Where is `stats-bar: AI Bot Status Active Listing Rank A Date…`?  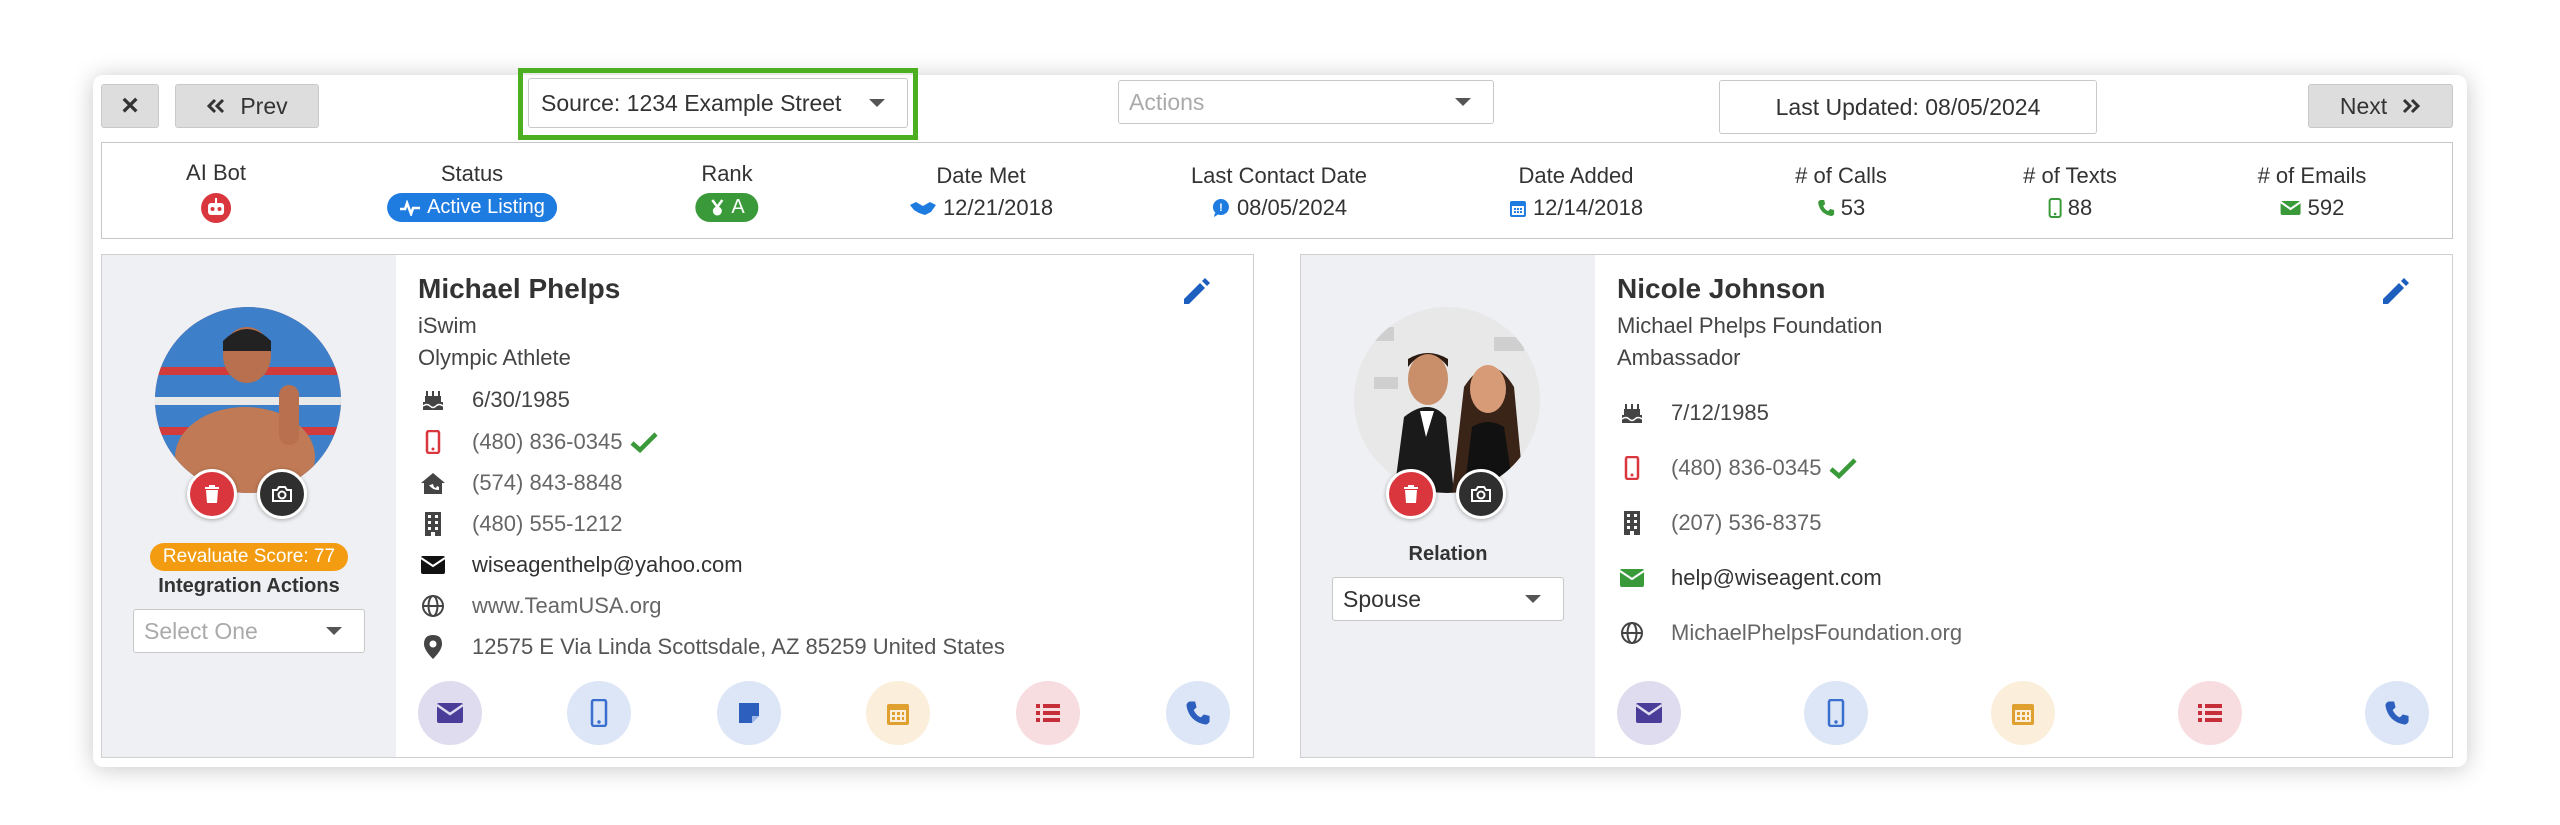
stats-bar: AI Bot Status Active Listing Rank A Date… is located at coordinates (1277, 190).